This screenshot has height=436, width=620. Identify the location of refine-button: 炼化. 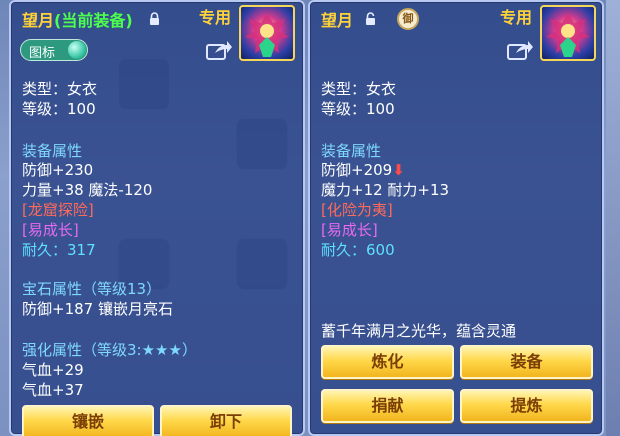
(387, 362).